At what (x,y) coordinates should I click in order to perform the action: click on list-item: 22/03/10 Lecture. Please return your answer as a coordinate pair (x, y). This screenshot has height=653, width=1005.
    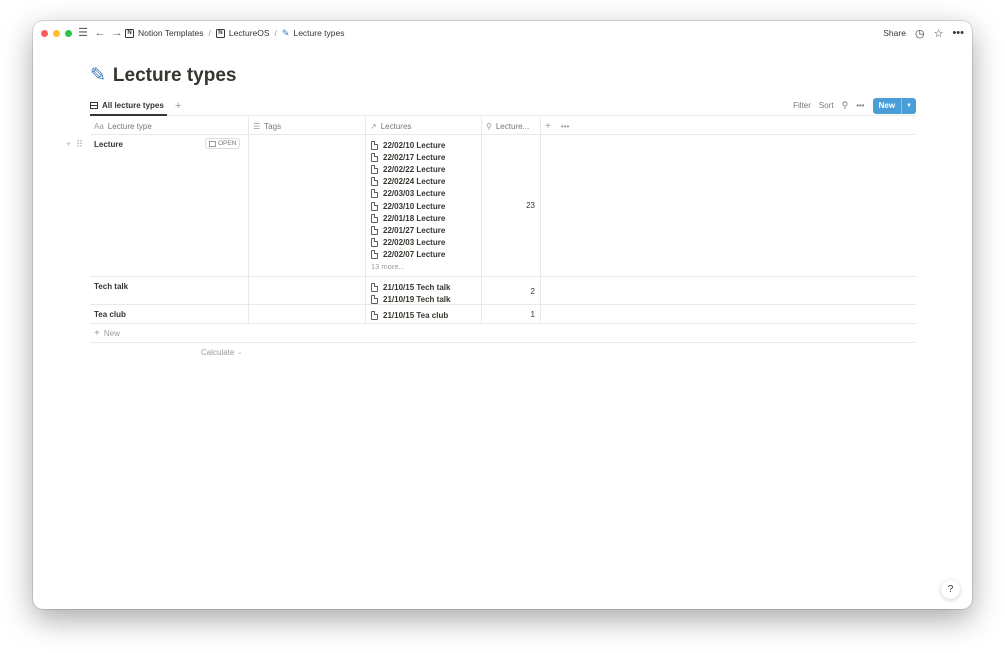
    Looking at the image, I should click on (408, 206).